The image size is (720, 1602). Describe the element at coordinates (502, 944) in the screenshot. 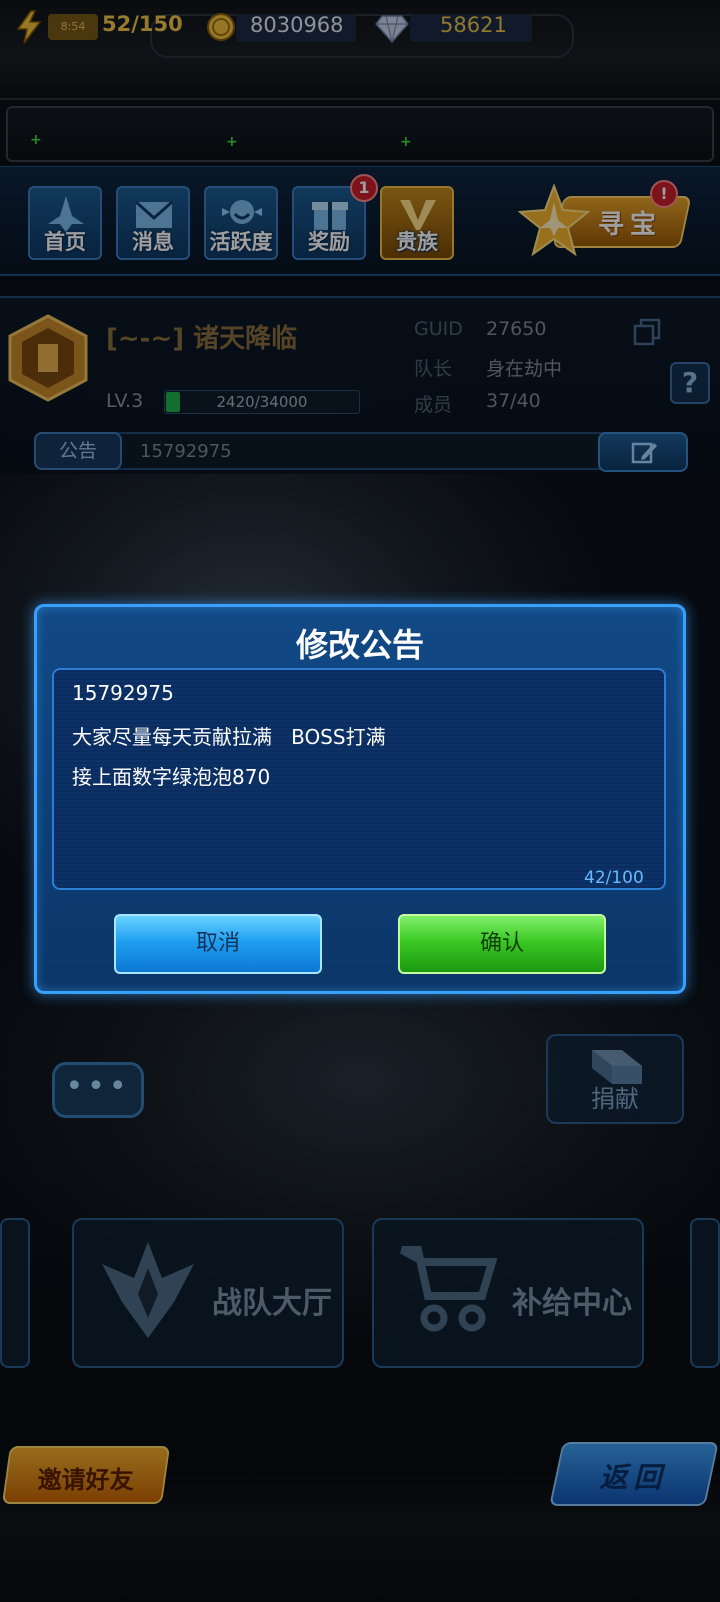

I see `confirm-button: 确认` at that location.